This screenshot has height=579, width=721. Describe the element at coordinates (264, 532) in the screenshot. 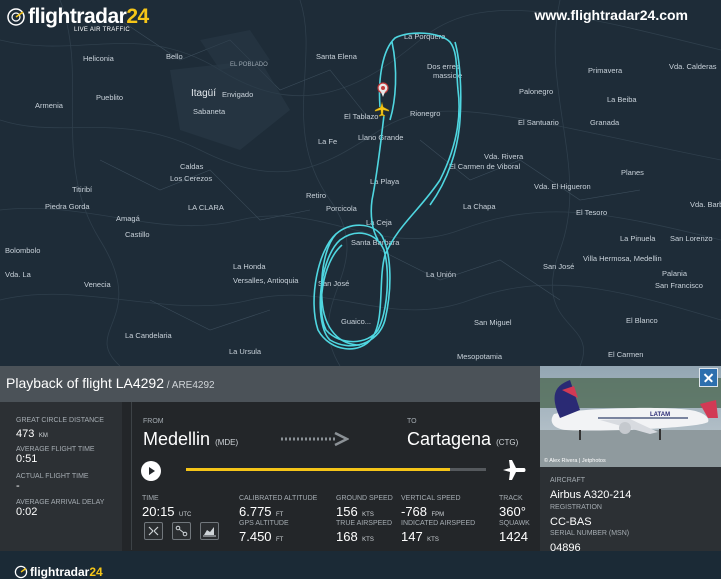

I see `gps-altitude: GPS ALTITUDE 7.450 FT` at that location.